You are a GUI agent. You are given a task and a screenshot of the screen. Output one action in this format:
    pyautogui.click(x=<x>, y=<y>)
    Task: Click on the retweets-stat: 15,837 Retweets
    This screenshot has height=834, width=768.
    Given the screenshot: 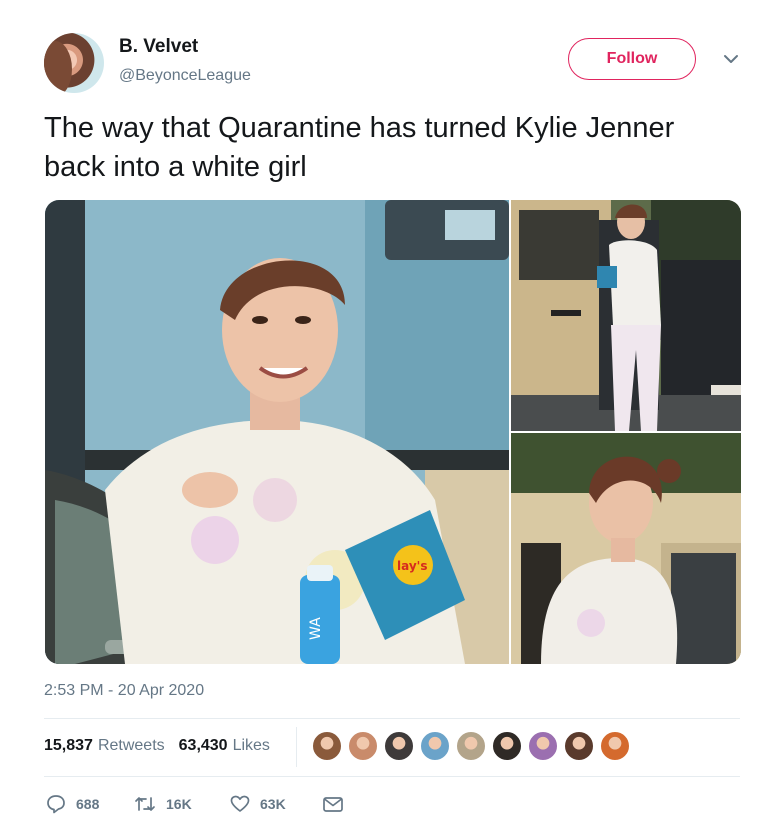 What is the action you would take?
    pyautogui.click(x=104, y=746)
    